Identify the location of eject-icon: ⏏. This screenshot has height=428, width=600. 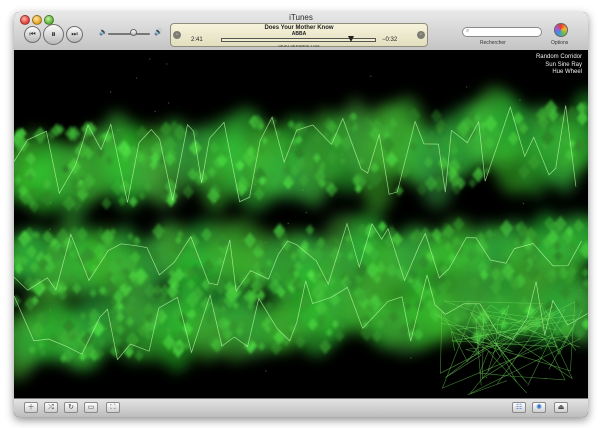
(561, 407).